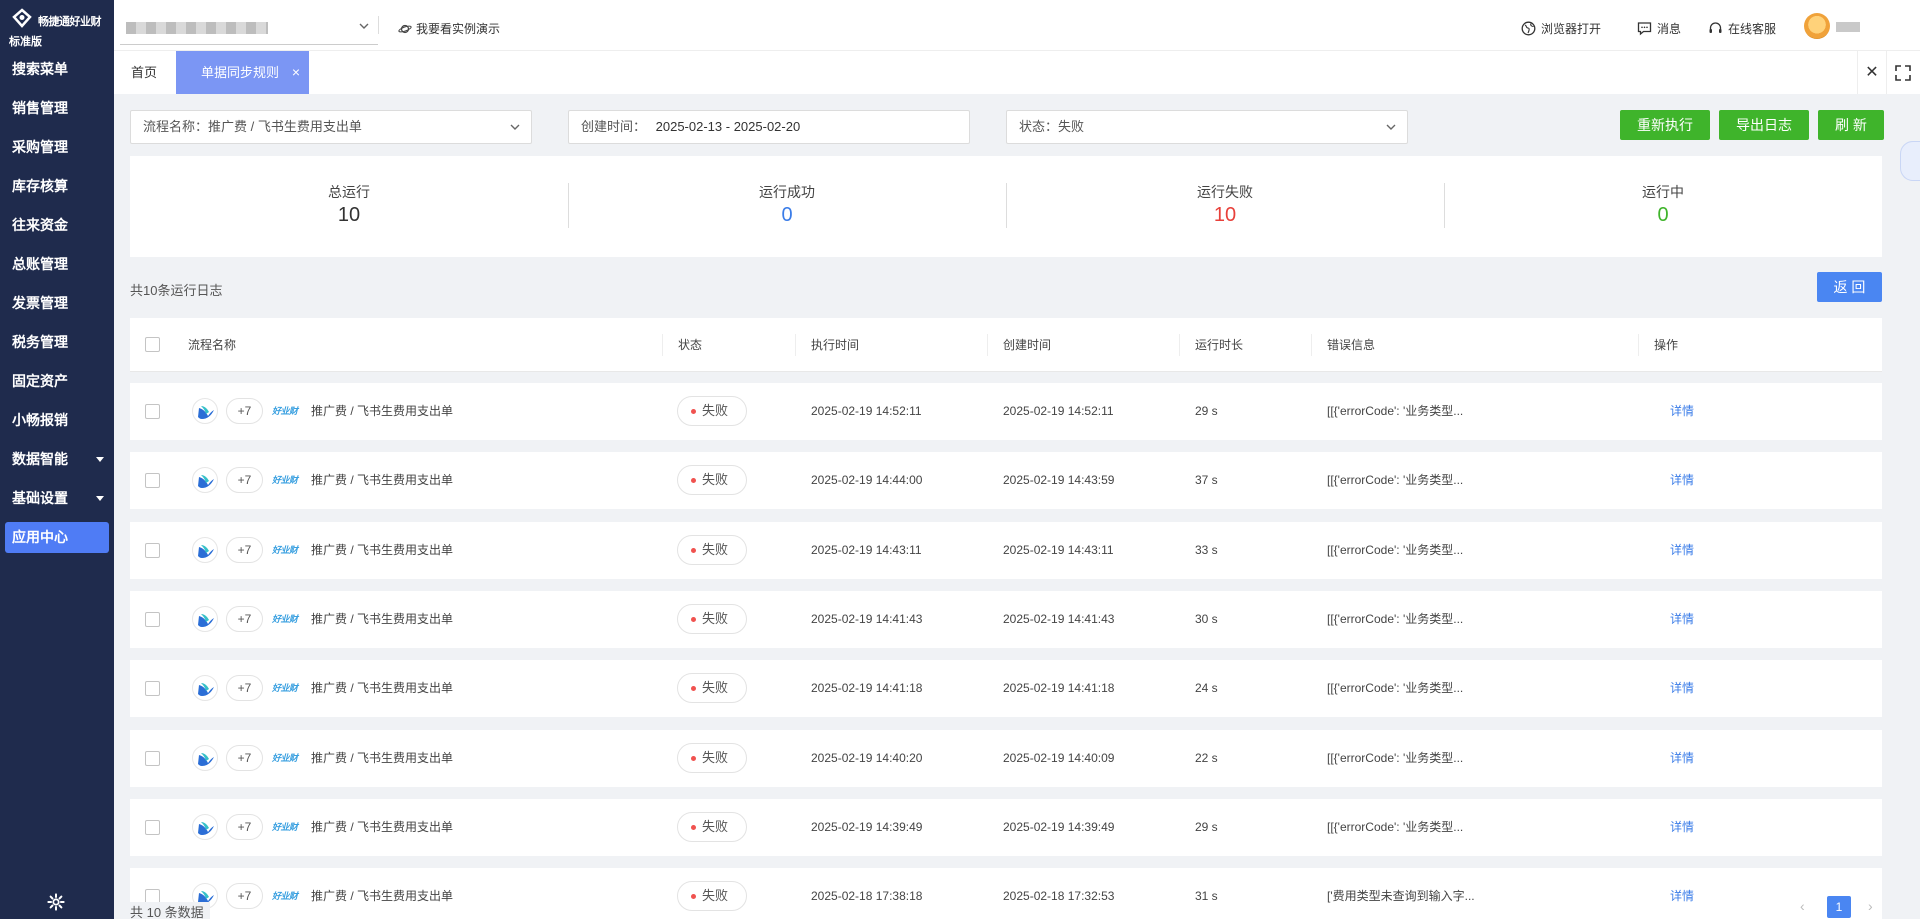 The width and height of the screenshot is (1920, 919). Describe the element at coordinates (1206, 757) in the screenshot. I see `duration-cell: 22 s` at that location.